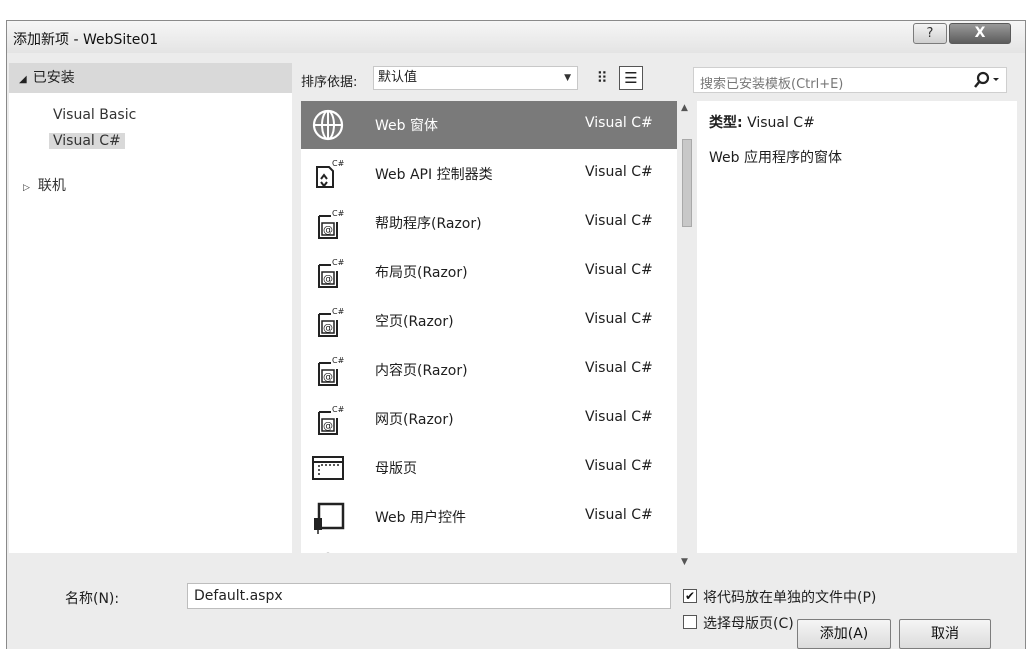 The height and width of the screenshot is (649, 1030). I want to click on dropdown-arrow-icon: ▼, so click(567, 78).